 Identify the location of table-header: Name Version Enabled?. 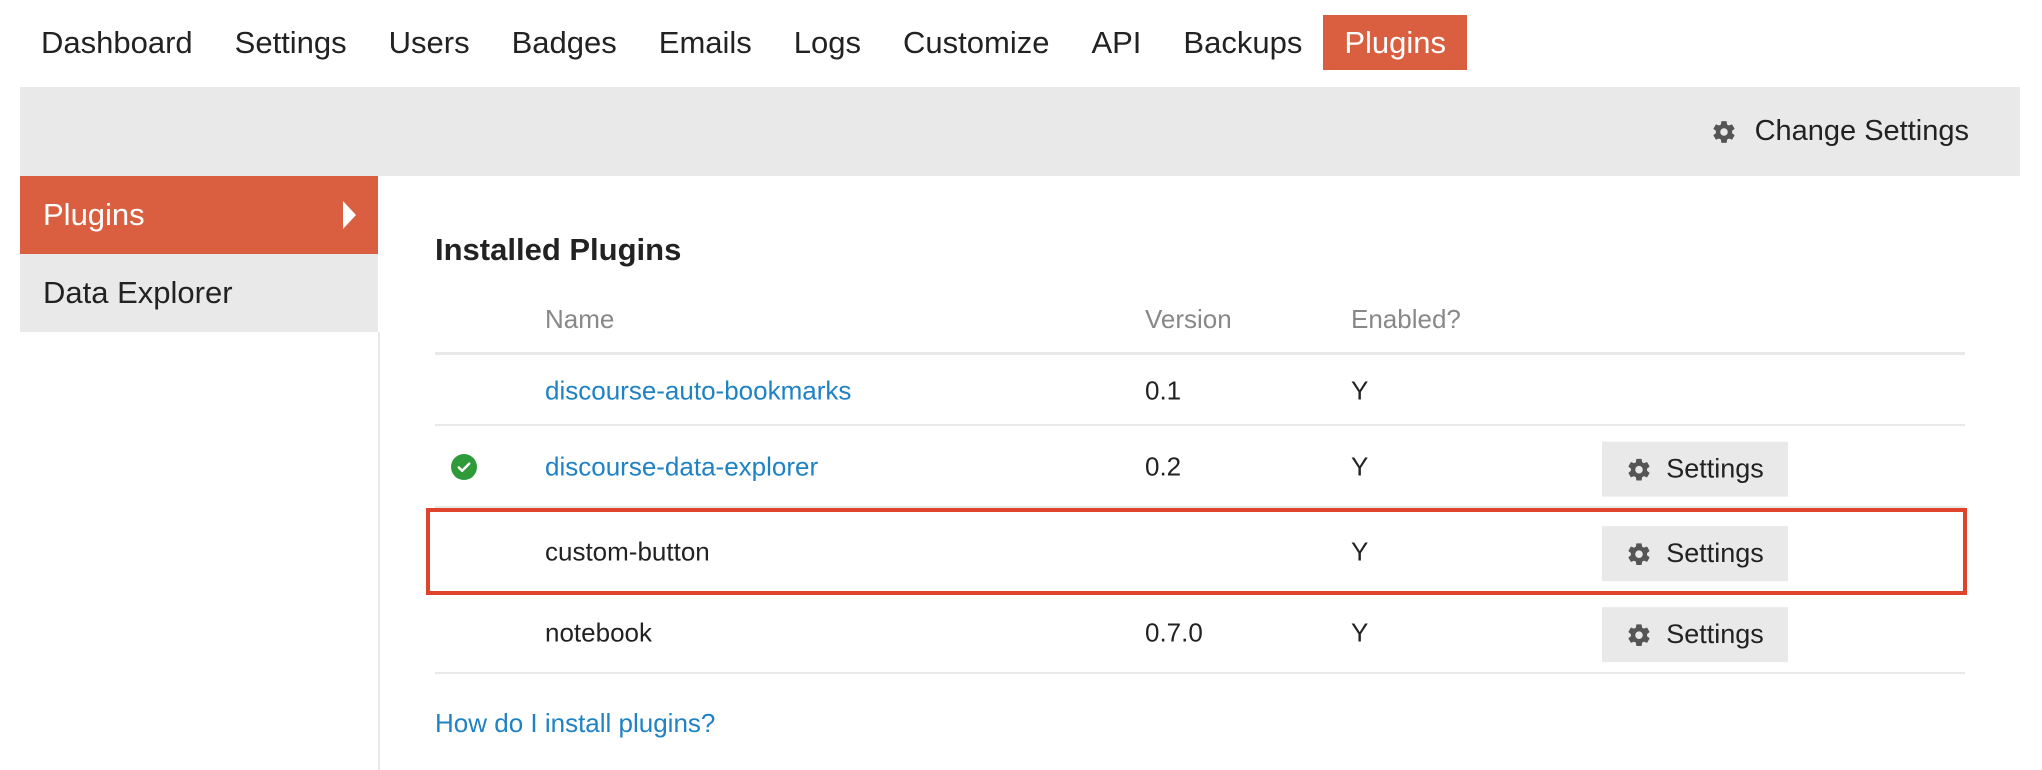
(1200, 329).